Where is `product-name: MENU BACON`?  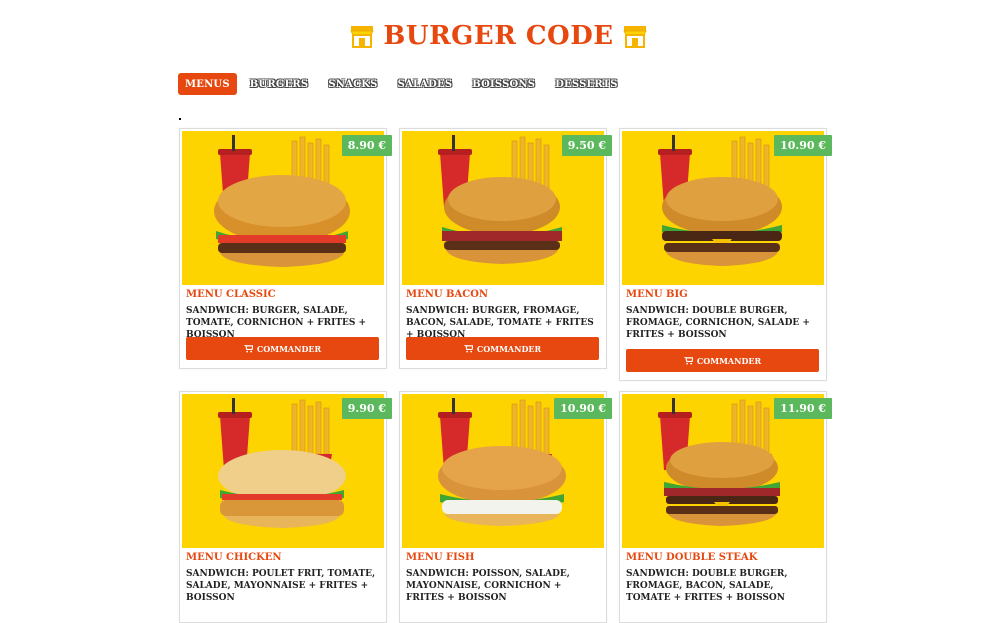 product-name: MENU BACON is located at coordinates (447, 294).